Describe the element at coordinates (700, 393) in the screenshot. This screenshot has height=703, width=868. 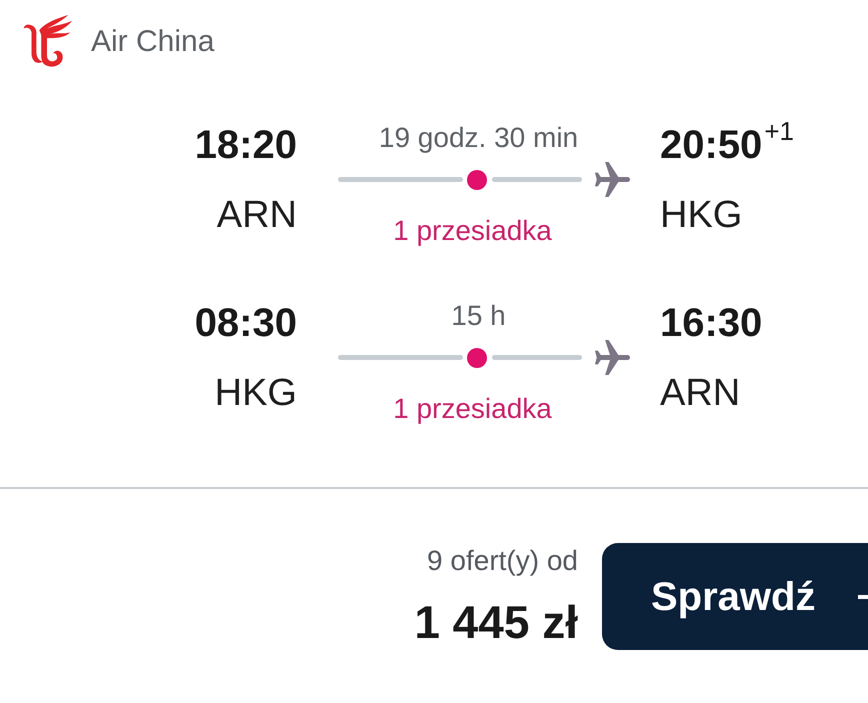
I see `arrival-airport: ARN` at that location.